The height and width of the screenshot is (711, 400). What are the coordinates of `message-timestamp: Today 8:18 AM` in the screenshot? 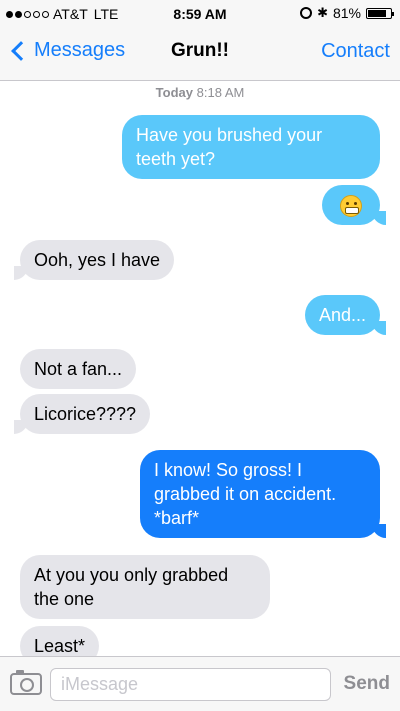 It's located at (200, 92).